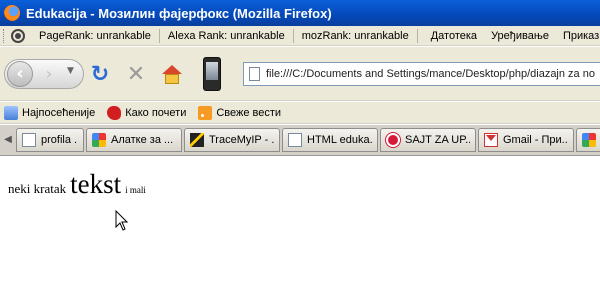 The width and height of the screenshot is (600, 307). I want to click on firefox-bird-icon, so click(114, 112).